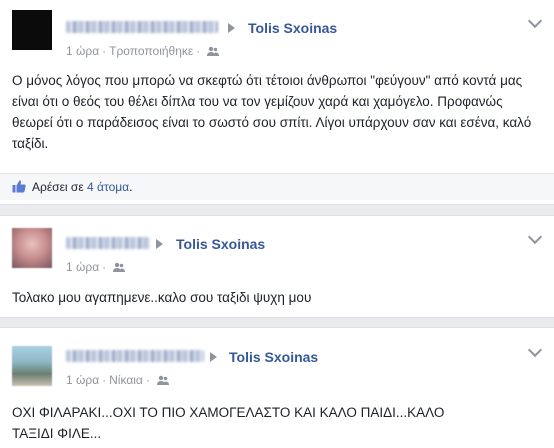 Image resolution: width=554 pixels, height=448 pixels. I want to click on location-link: Νίκαια, so click(126, 380).